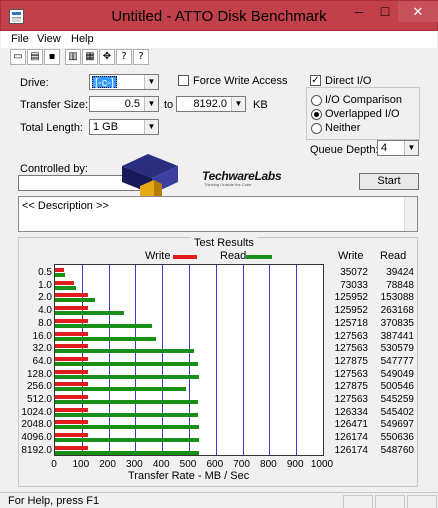  Describe the element at coordinates (124, 127) in the screenshot. I see `total-length-select: 1 GB ▼` at that location.